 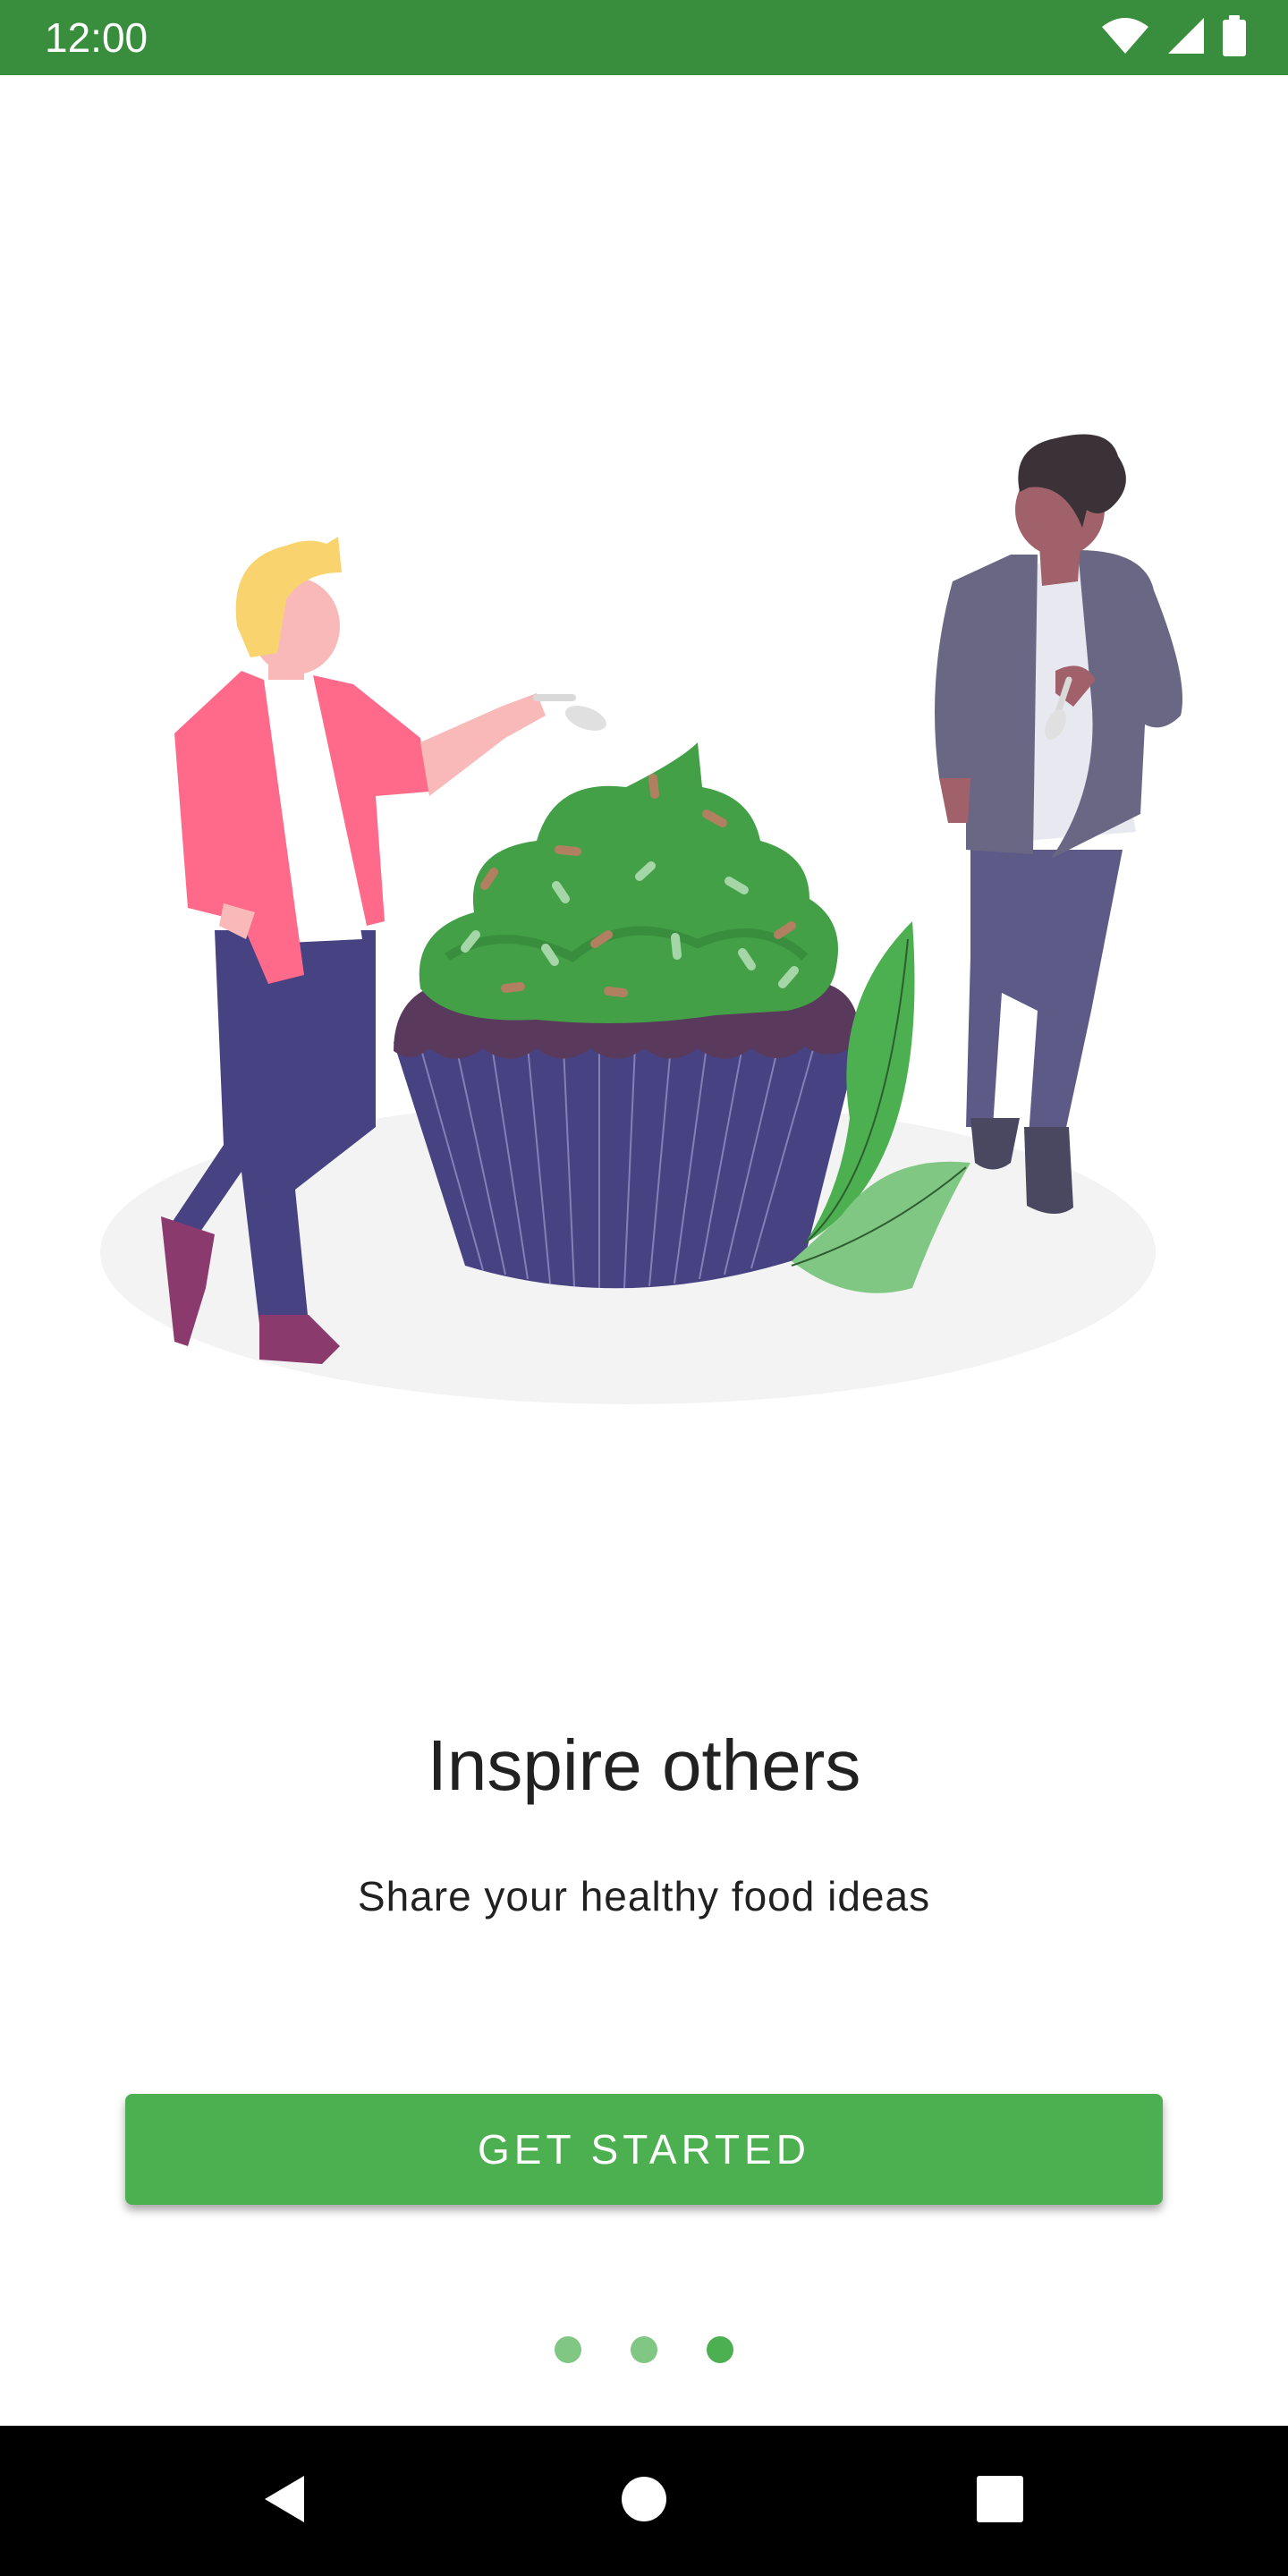 I want to click on status-icons, so click(x=1173, y=37).